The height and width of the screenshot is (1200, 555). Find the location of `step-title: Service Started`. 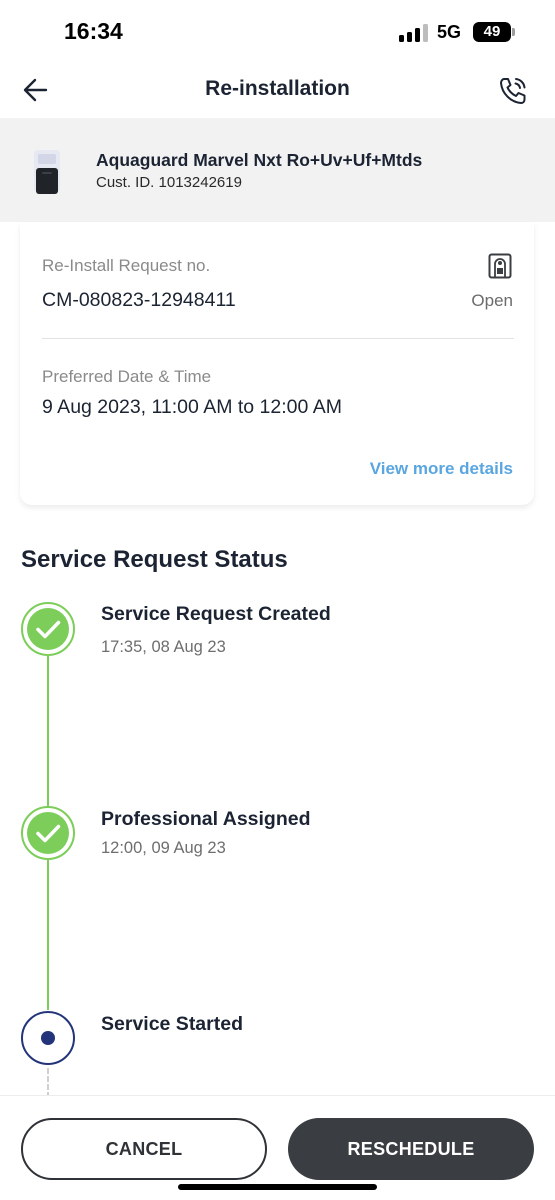

step-title: Service Started is located at coordinates (172, 1024).